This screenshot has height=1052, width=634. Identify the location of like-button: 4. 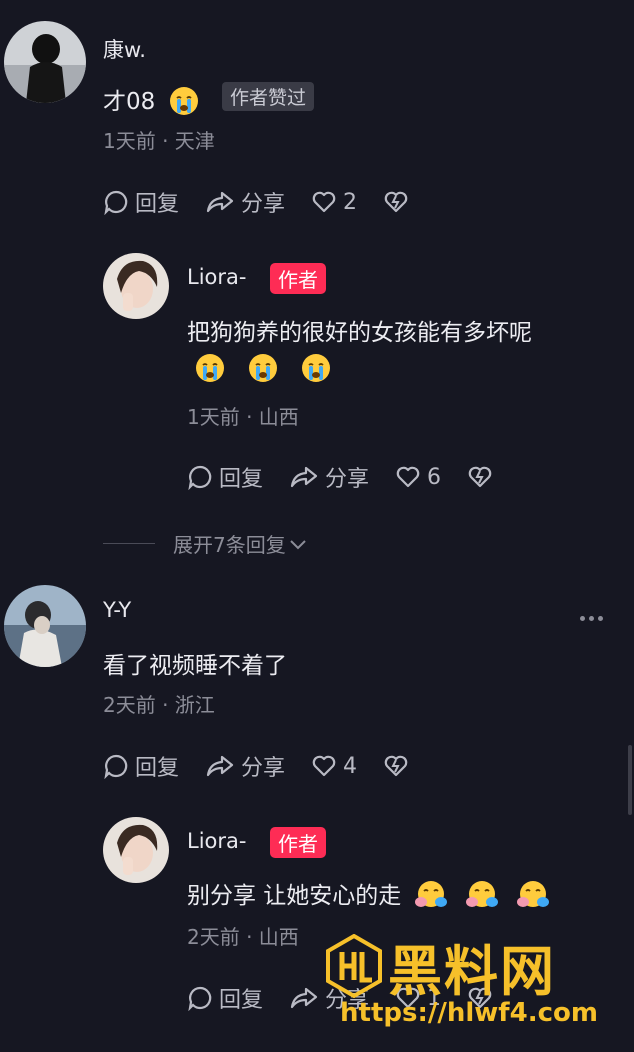
(334, 766).